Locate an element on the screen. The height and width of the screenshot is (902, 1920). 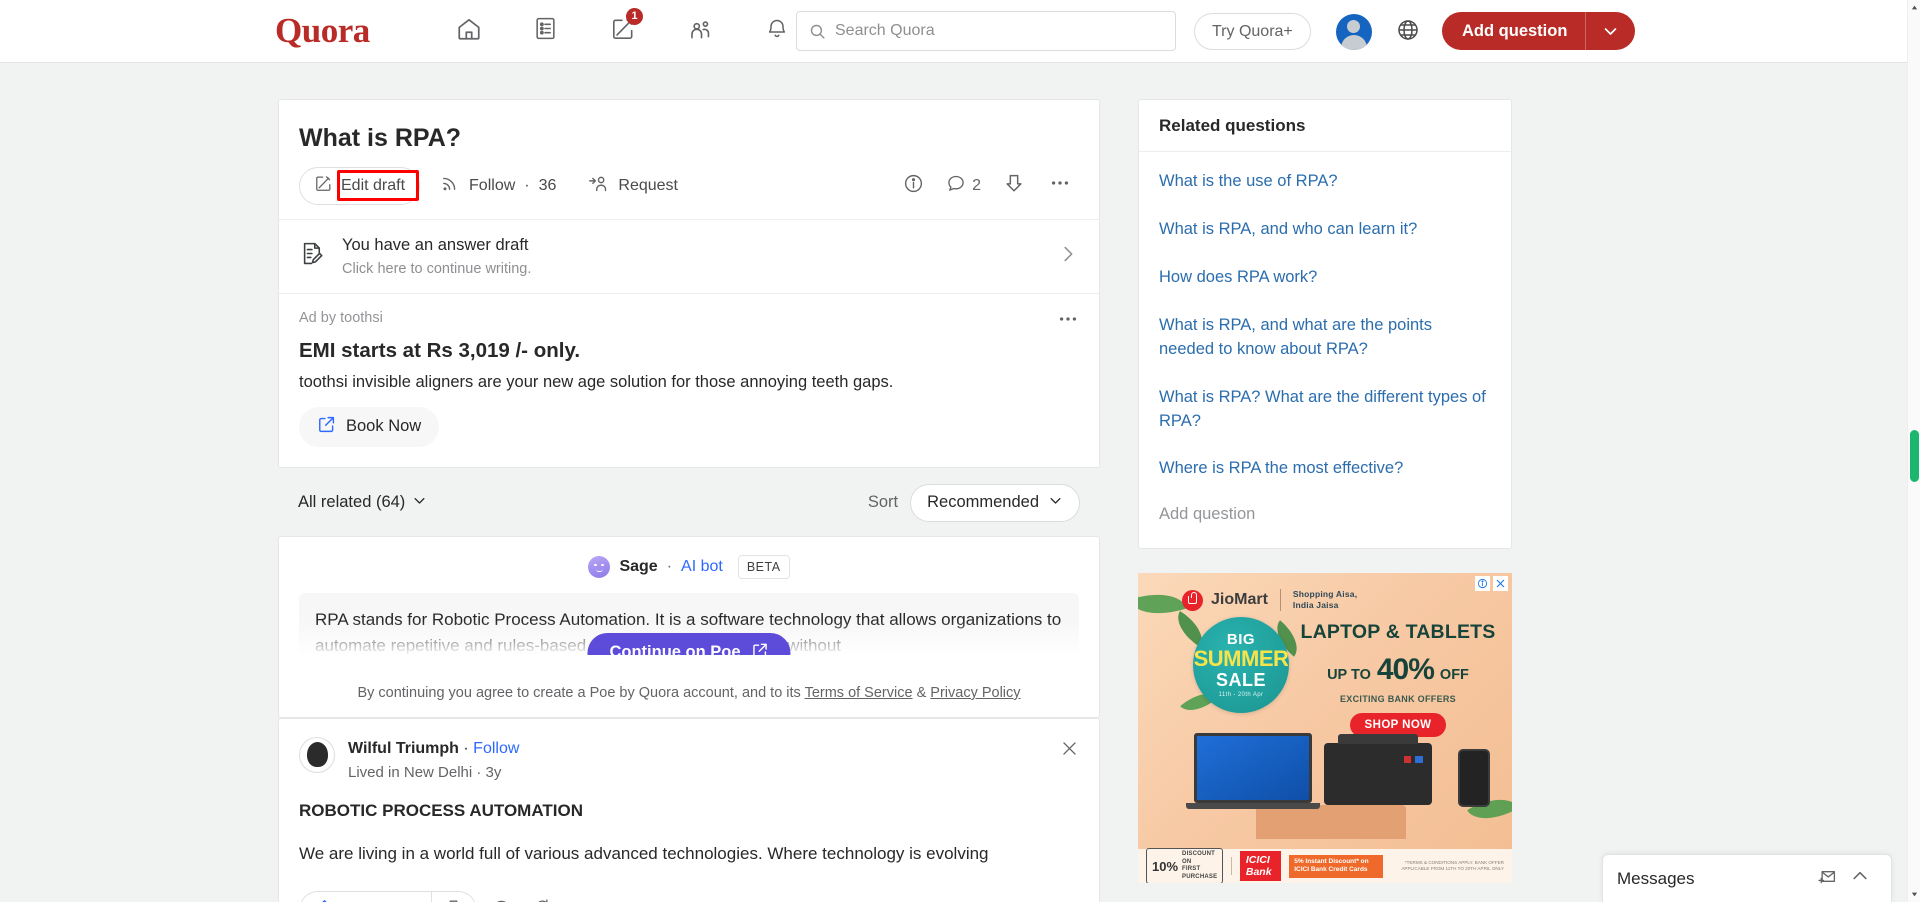
related-question-item: How does RPA work? is located at coordinates (1325, 278).